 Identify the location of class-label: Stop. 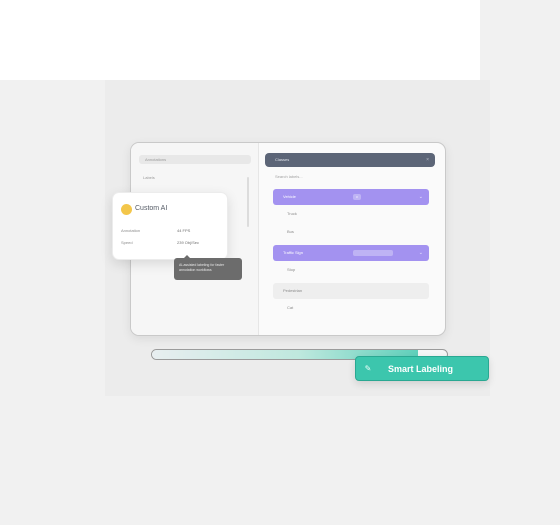
(291, 269).